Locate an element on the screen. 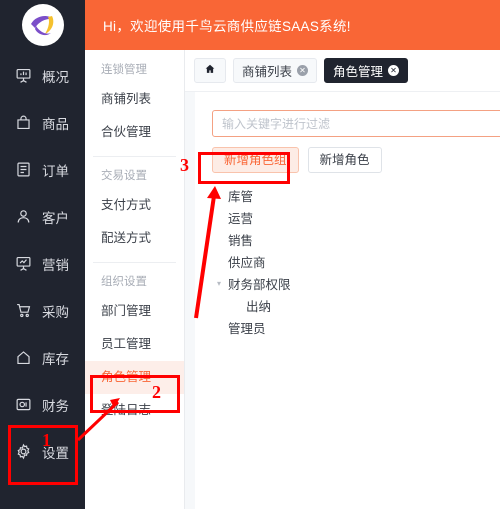  sidebar-item-label: 库存 is located at coordinates (55, 359).